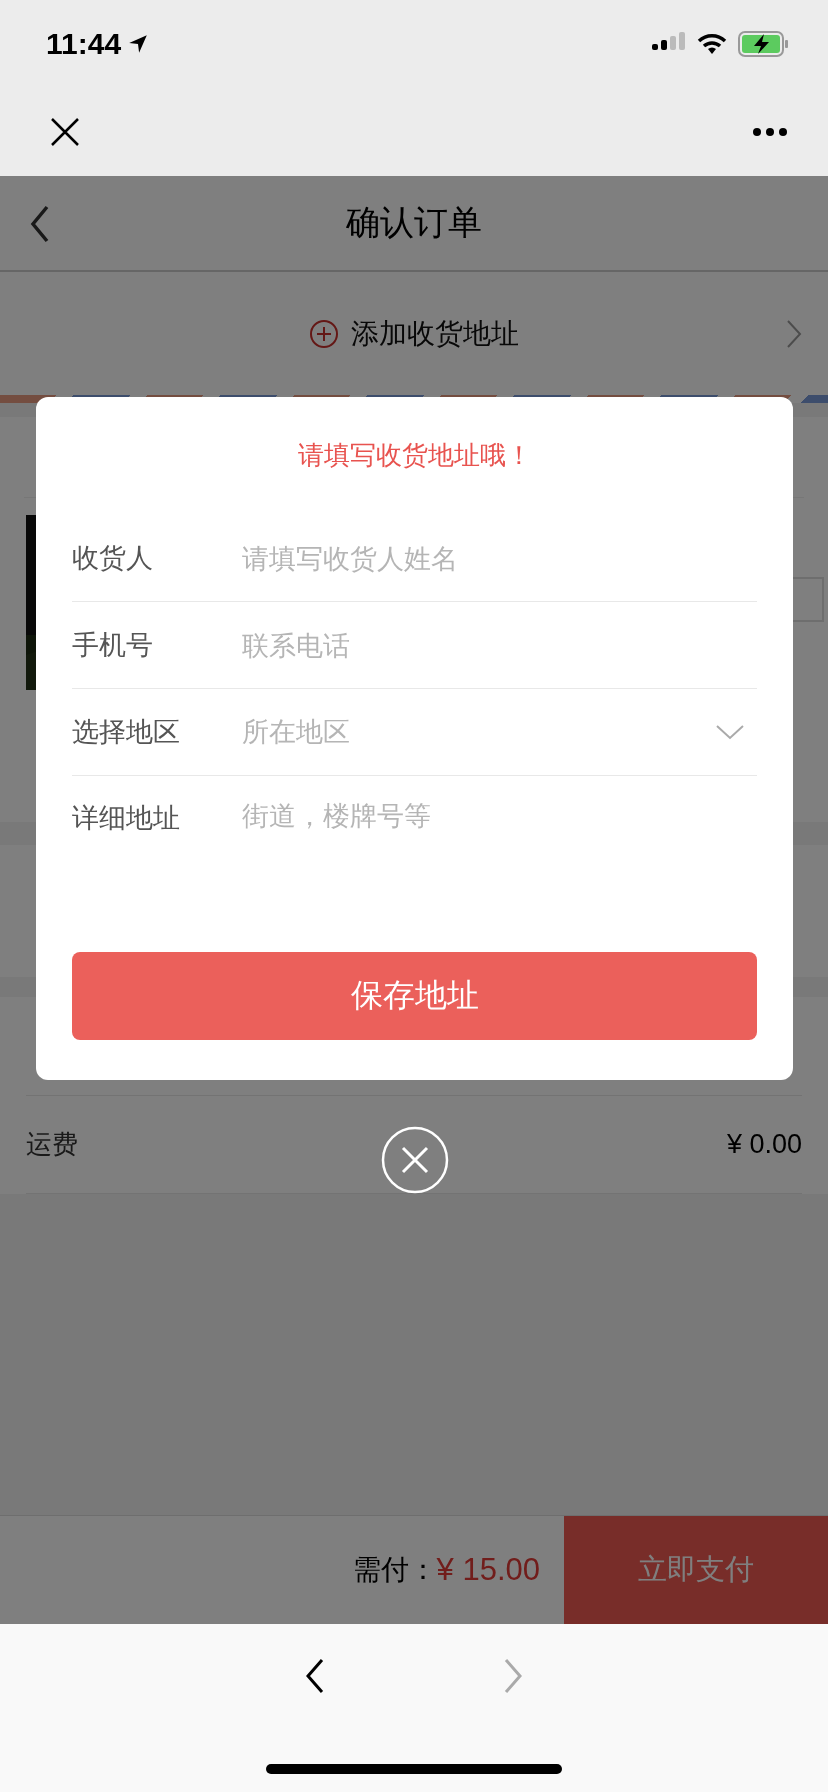  Describe the element at coordinates (499, 558) in the screenshot. I see `input-field: 请填写收货人姓名` at that location.